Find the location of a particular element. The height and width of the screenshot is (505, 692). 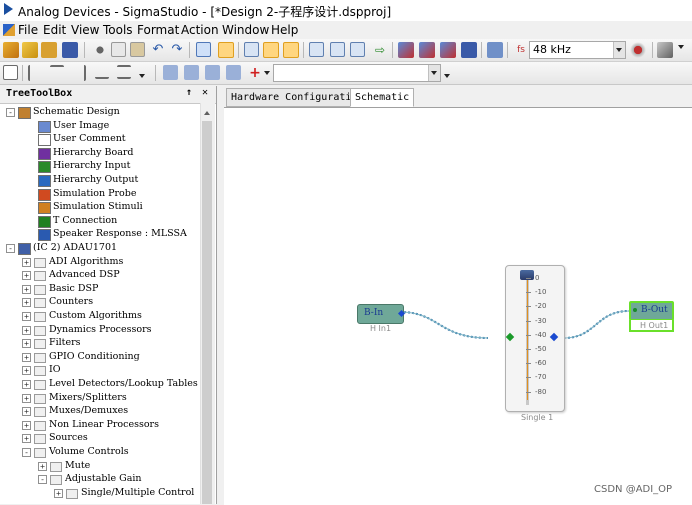

wires is located at coordinates (514, 324).